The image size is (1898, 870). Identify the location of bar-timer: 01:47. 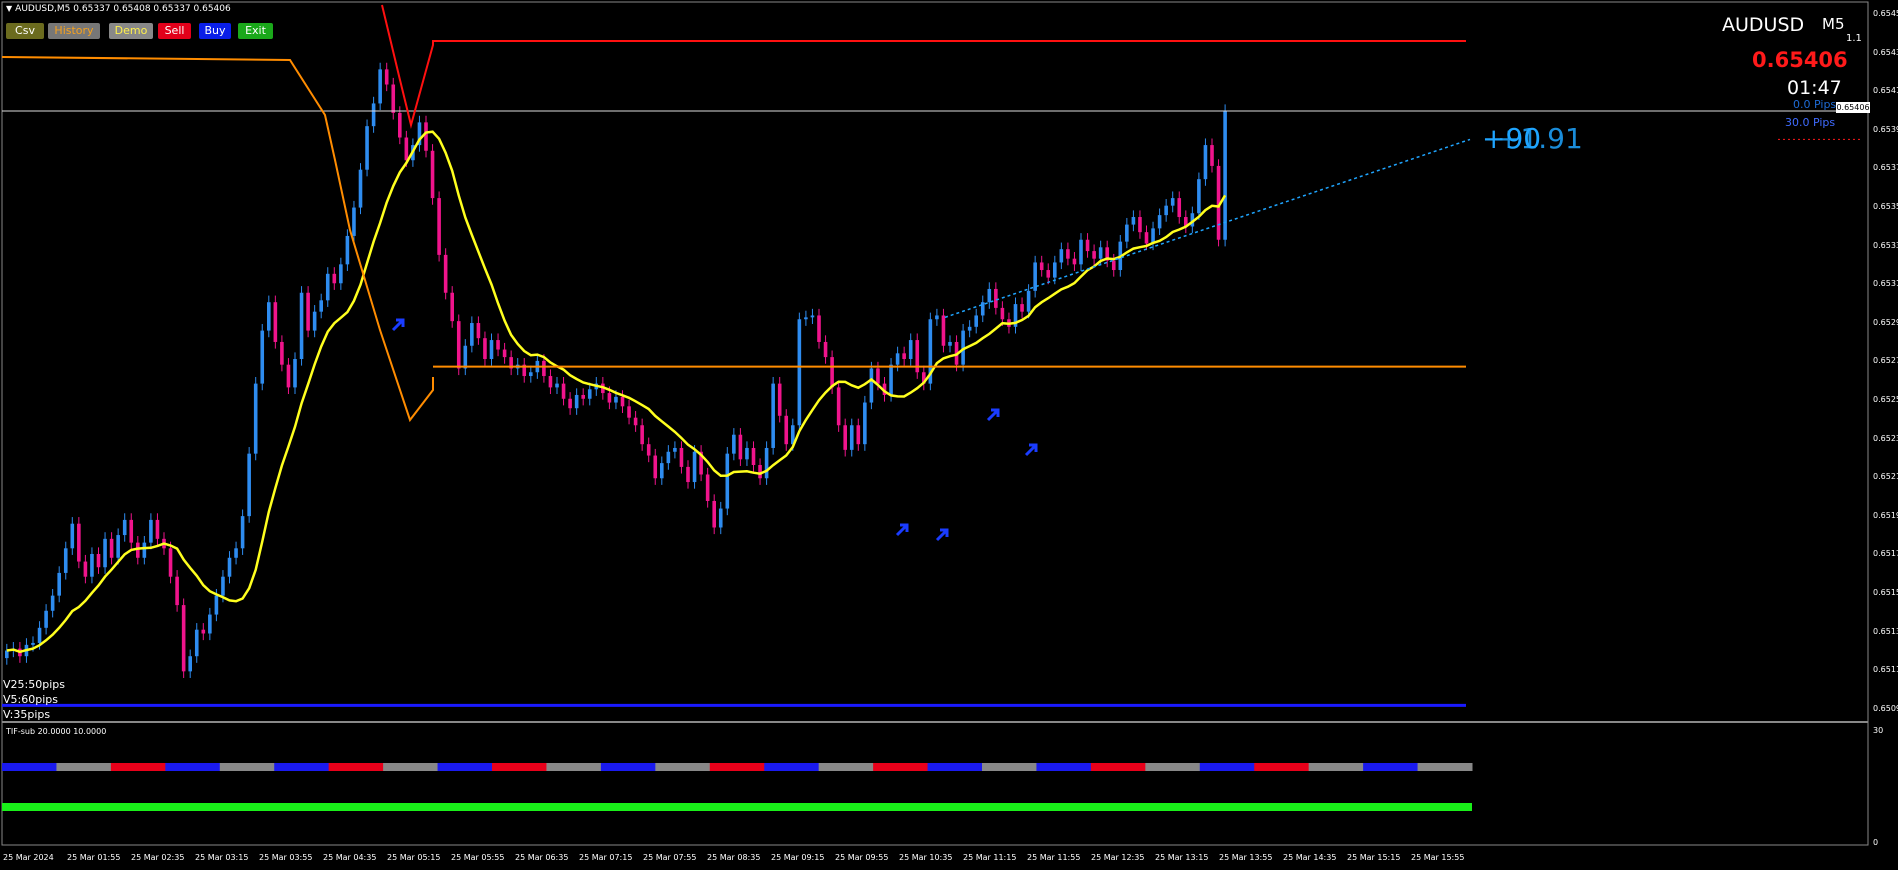
(1814, 88).